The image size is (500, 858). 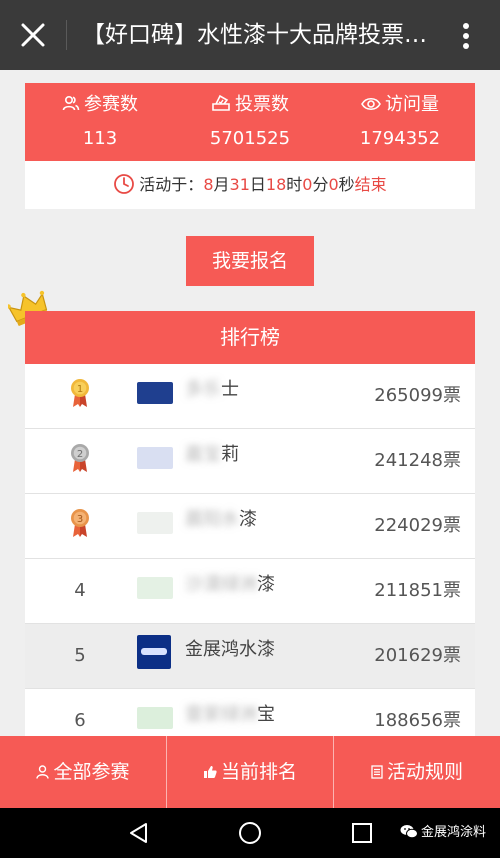 What do you see at coordinates (424, 772) in the screenshot?
I see `tab-label: 活动规则` at bounding box center [424, 772].